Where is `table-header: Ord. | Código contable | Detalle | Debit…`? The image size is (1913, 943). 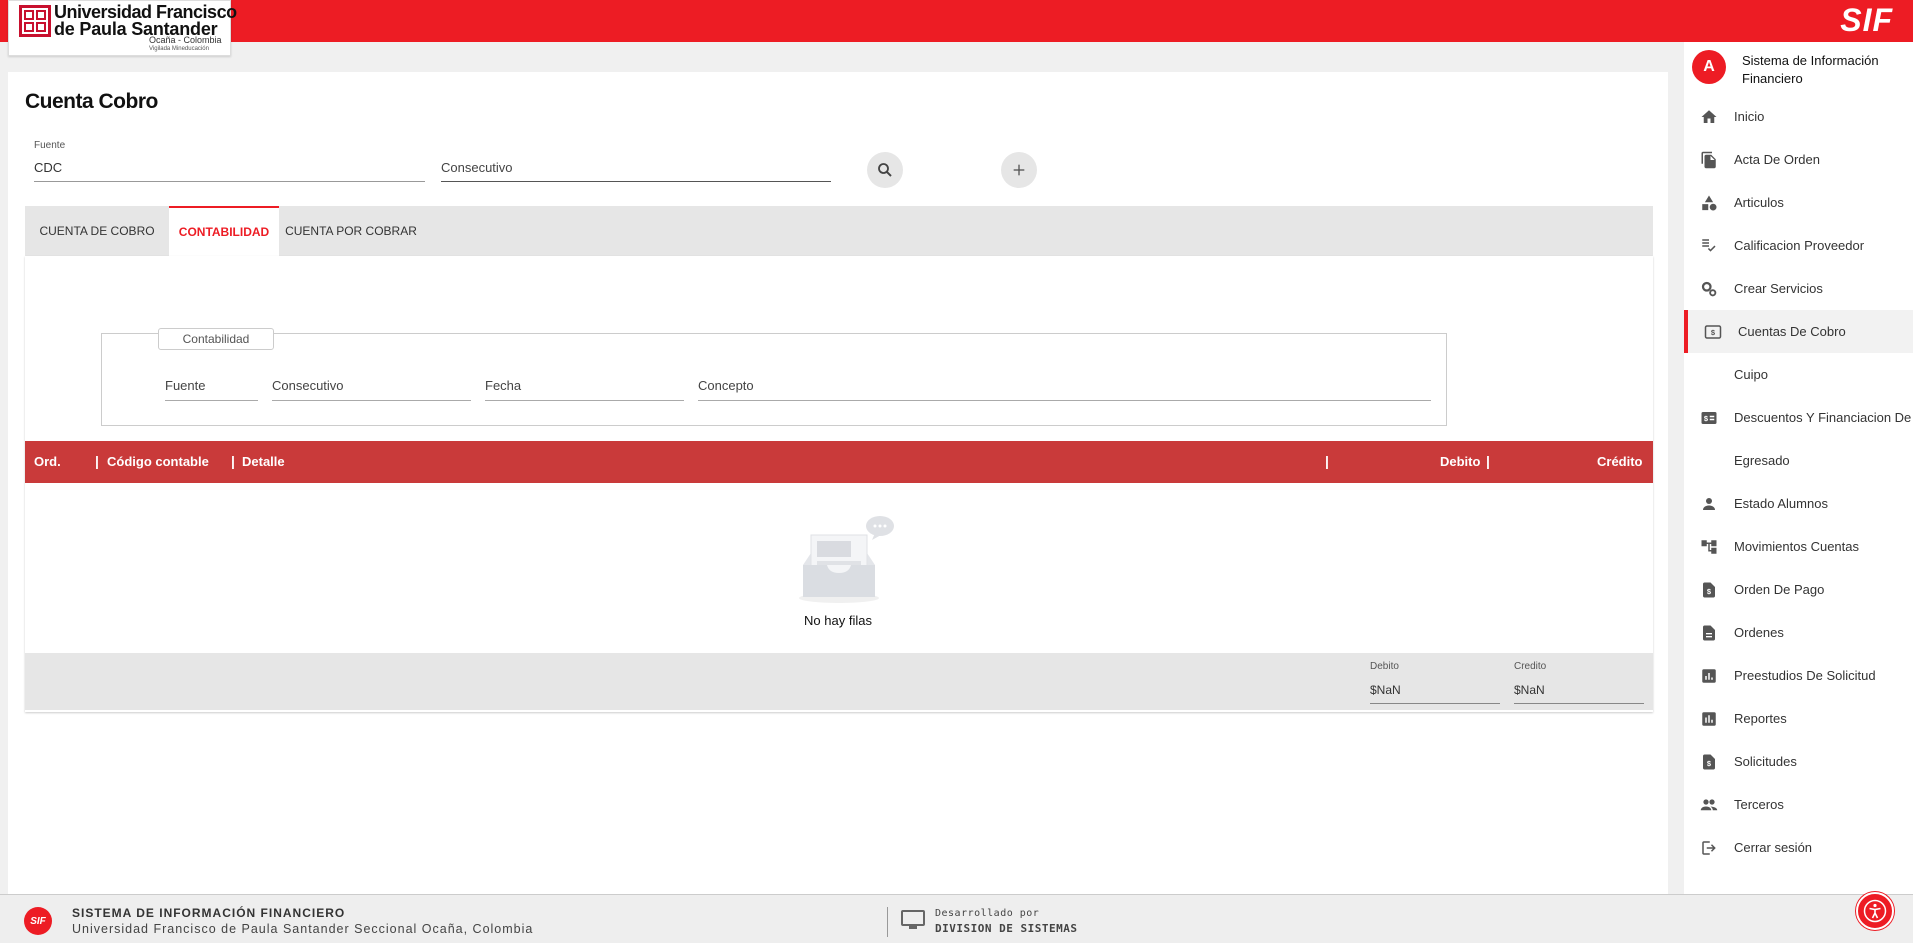 table-header: Ord. | Código contable | Detalle | Debit… is located at coordinates (839, 462).